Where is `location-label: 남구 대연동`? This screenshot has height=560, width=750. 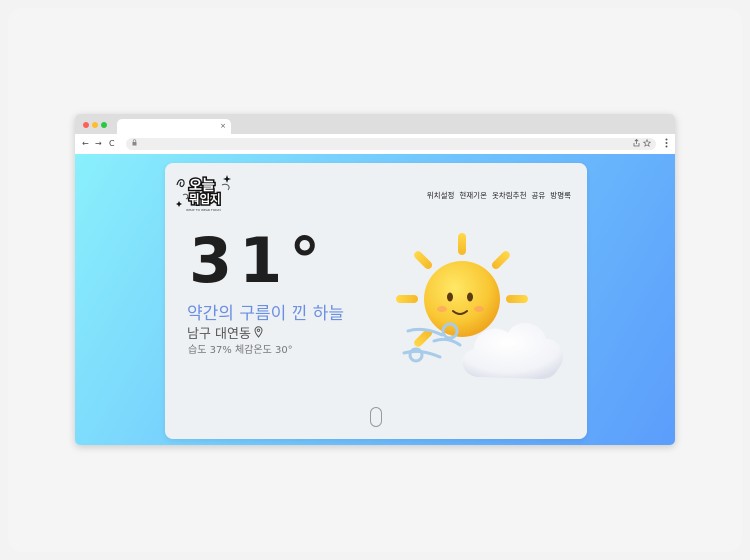 location-label: 남구 대연동 is located at coordinates (225, 335).